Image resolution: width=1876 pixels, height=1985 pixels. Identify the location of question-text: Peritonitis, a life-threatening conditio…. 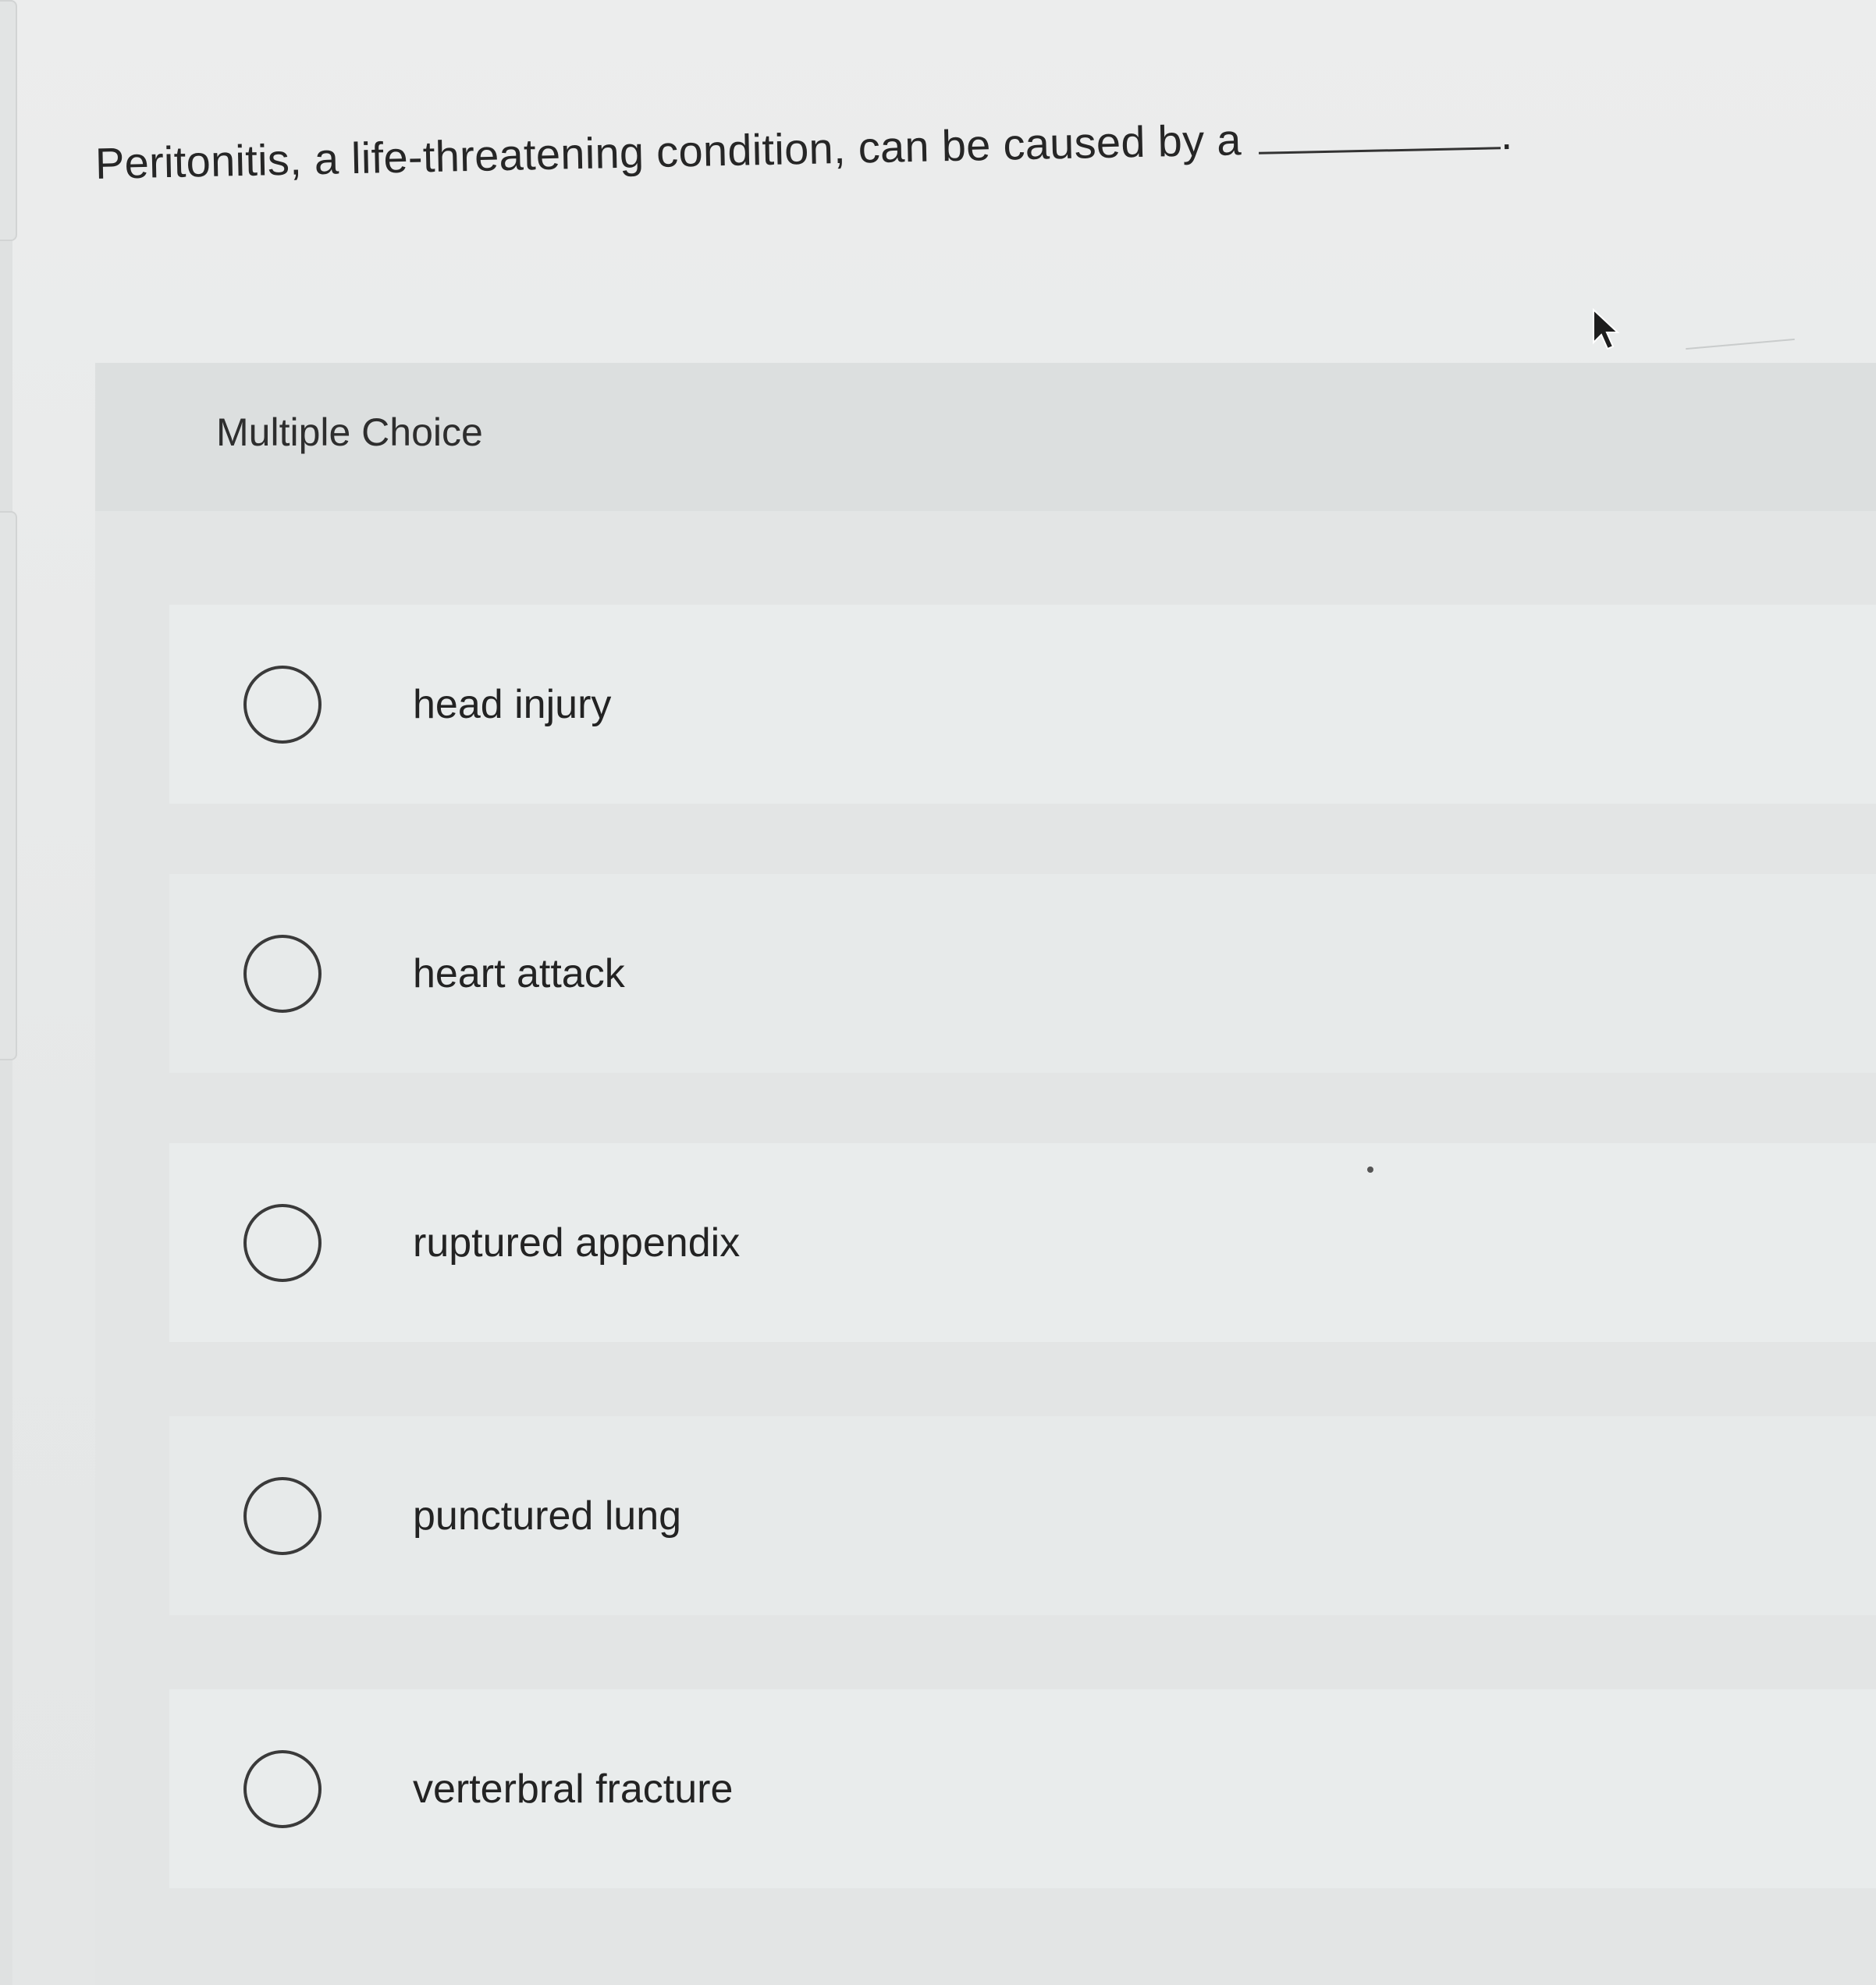
(803, 149).